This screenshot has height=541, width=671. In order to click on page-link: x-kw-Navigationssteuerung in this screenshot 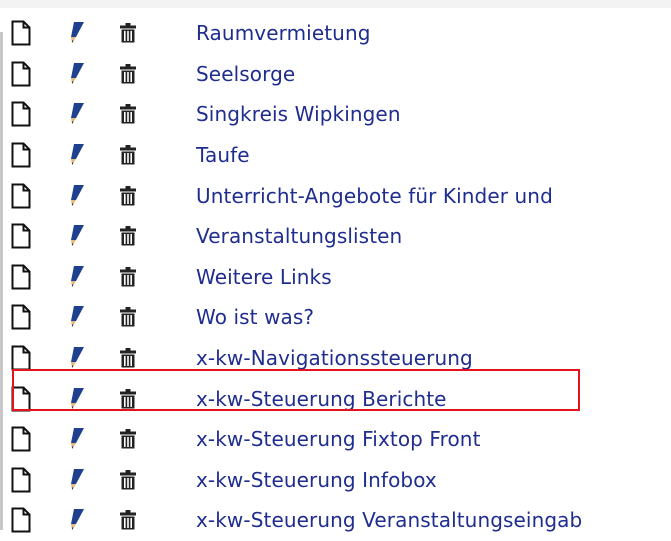, I will do `click(334, 358)`.